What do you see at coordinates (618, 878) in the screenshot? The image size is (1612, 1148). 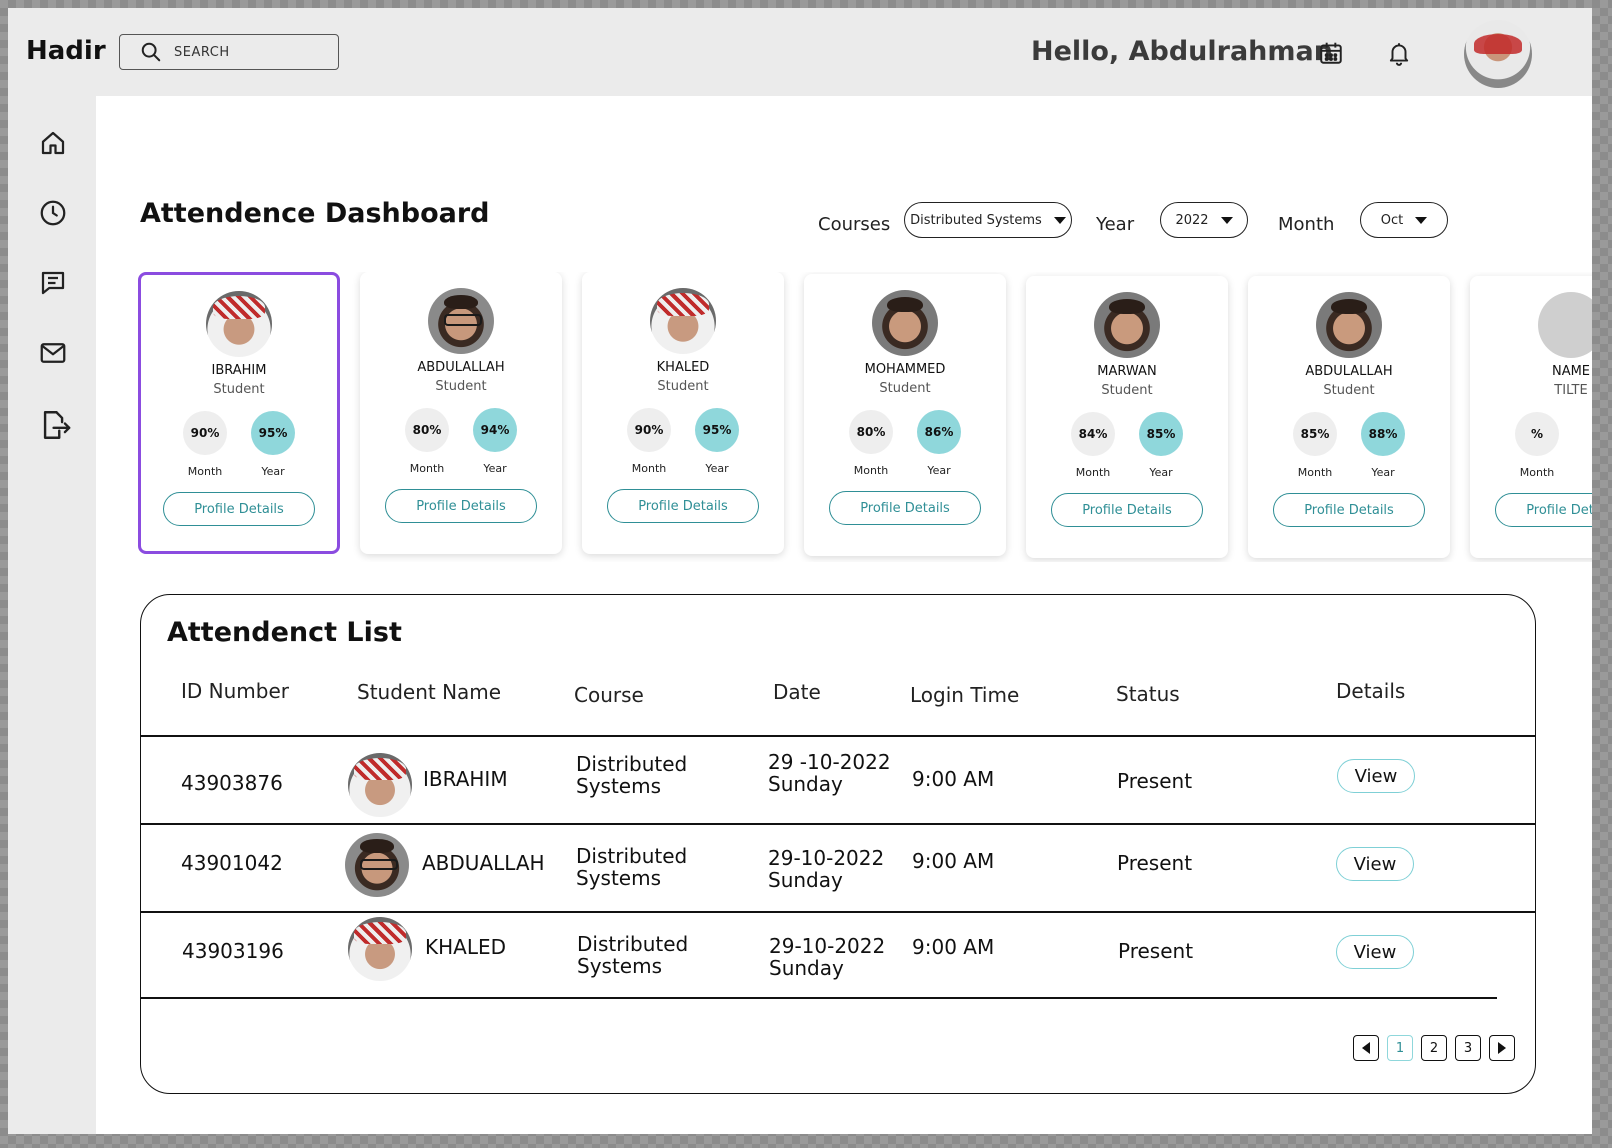 I see `row-course-line2: Systems` at bounding box center [618, 878].